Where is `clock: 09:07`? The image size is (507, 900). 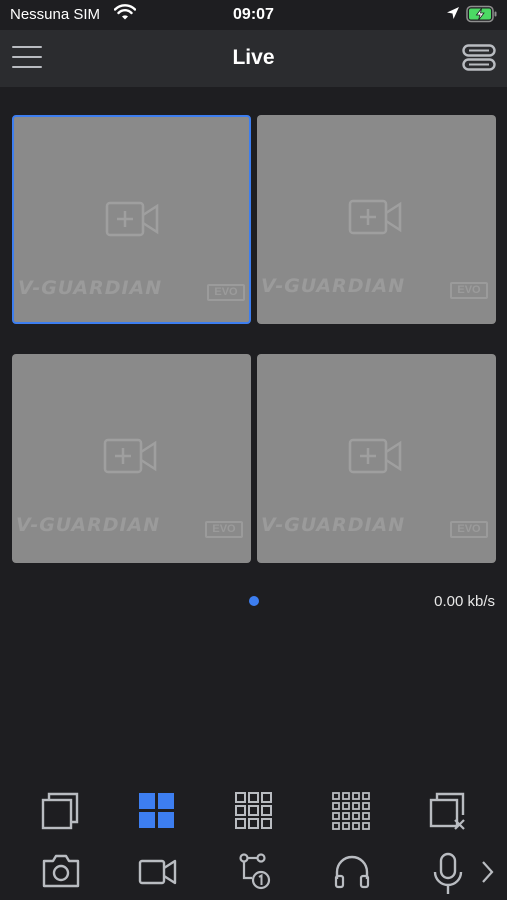
clock: 09:07 is located at coordinates (253, 14).